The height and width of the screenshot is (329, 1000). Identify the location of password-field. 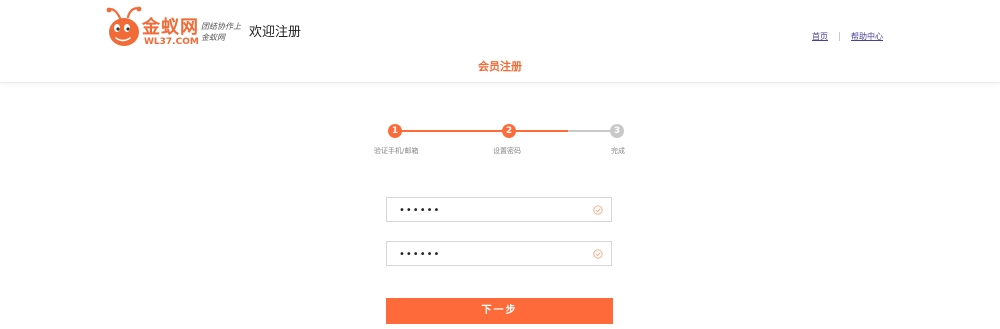
(499, 209).